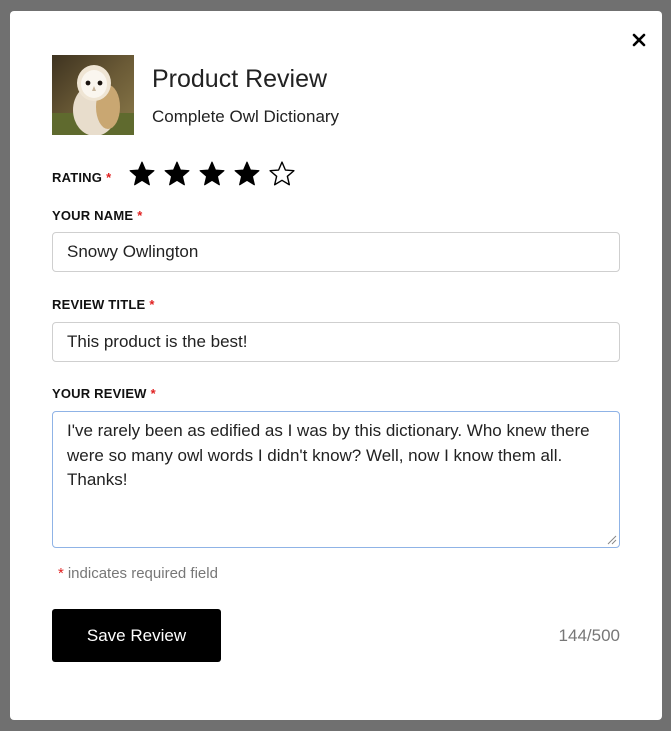 The image size is (671, 731). Describe the element at coordinates (240, 79) in the screenshot. I see `modal-title: Product Review` at that location.